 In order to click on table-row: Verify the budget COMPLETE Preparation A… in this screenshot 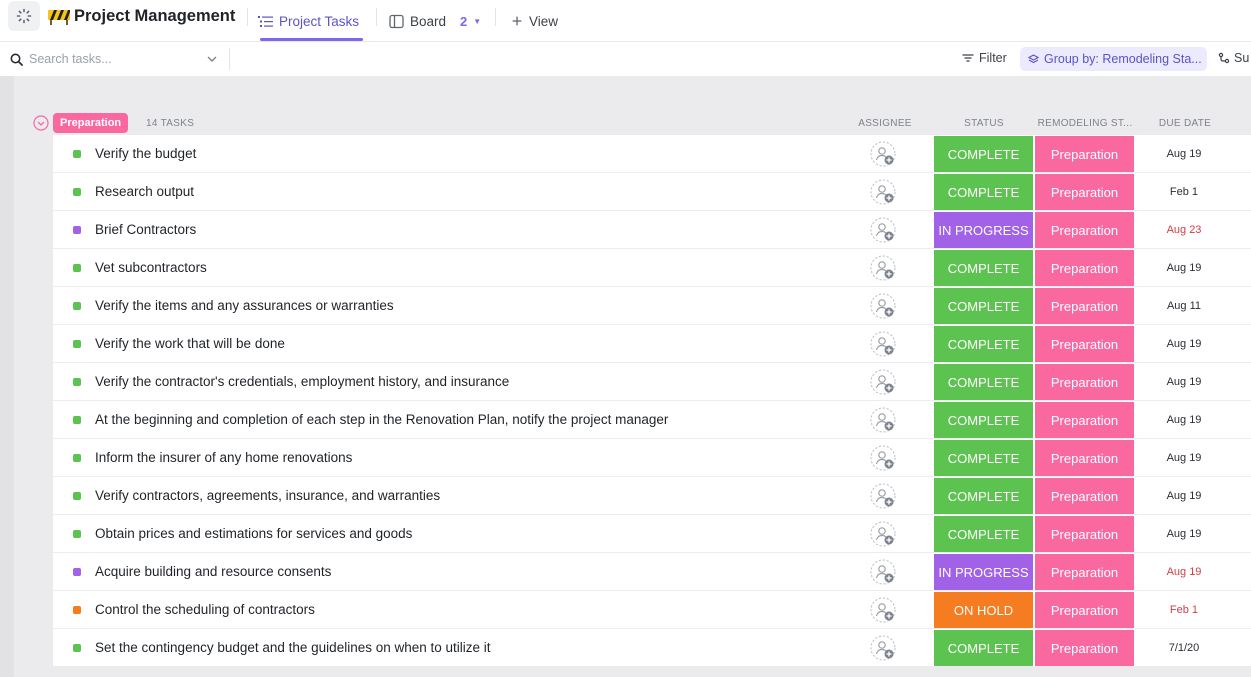, I will do `click(652, 154)`.